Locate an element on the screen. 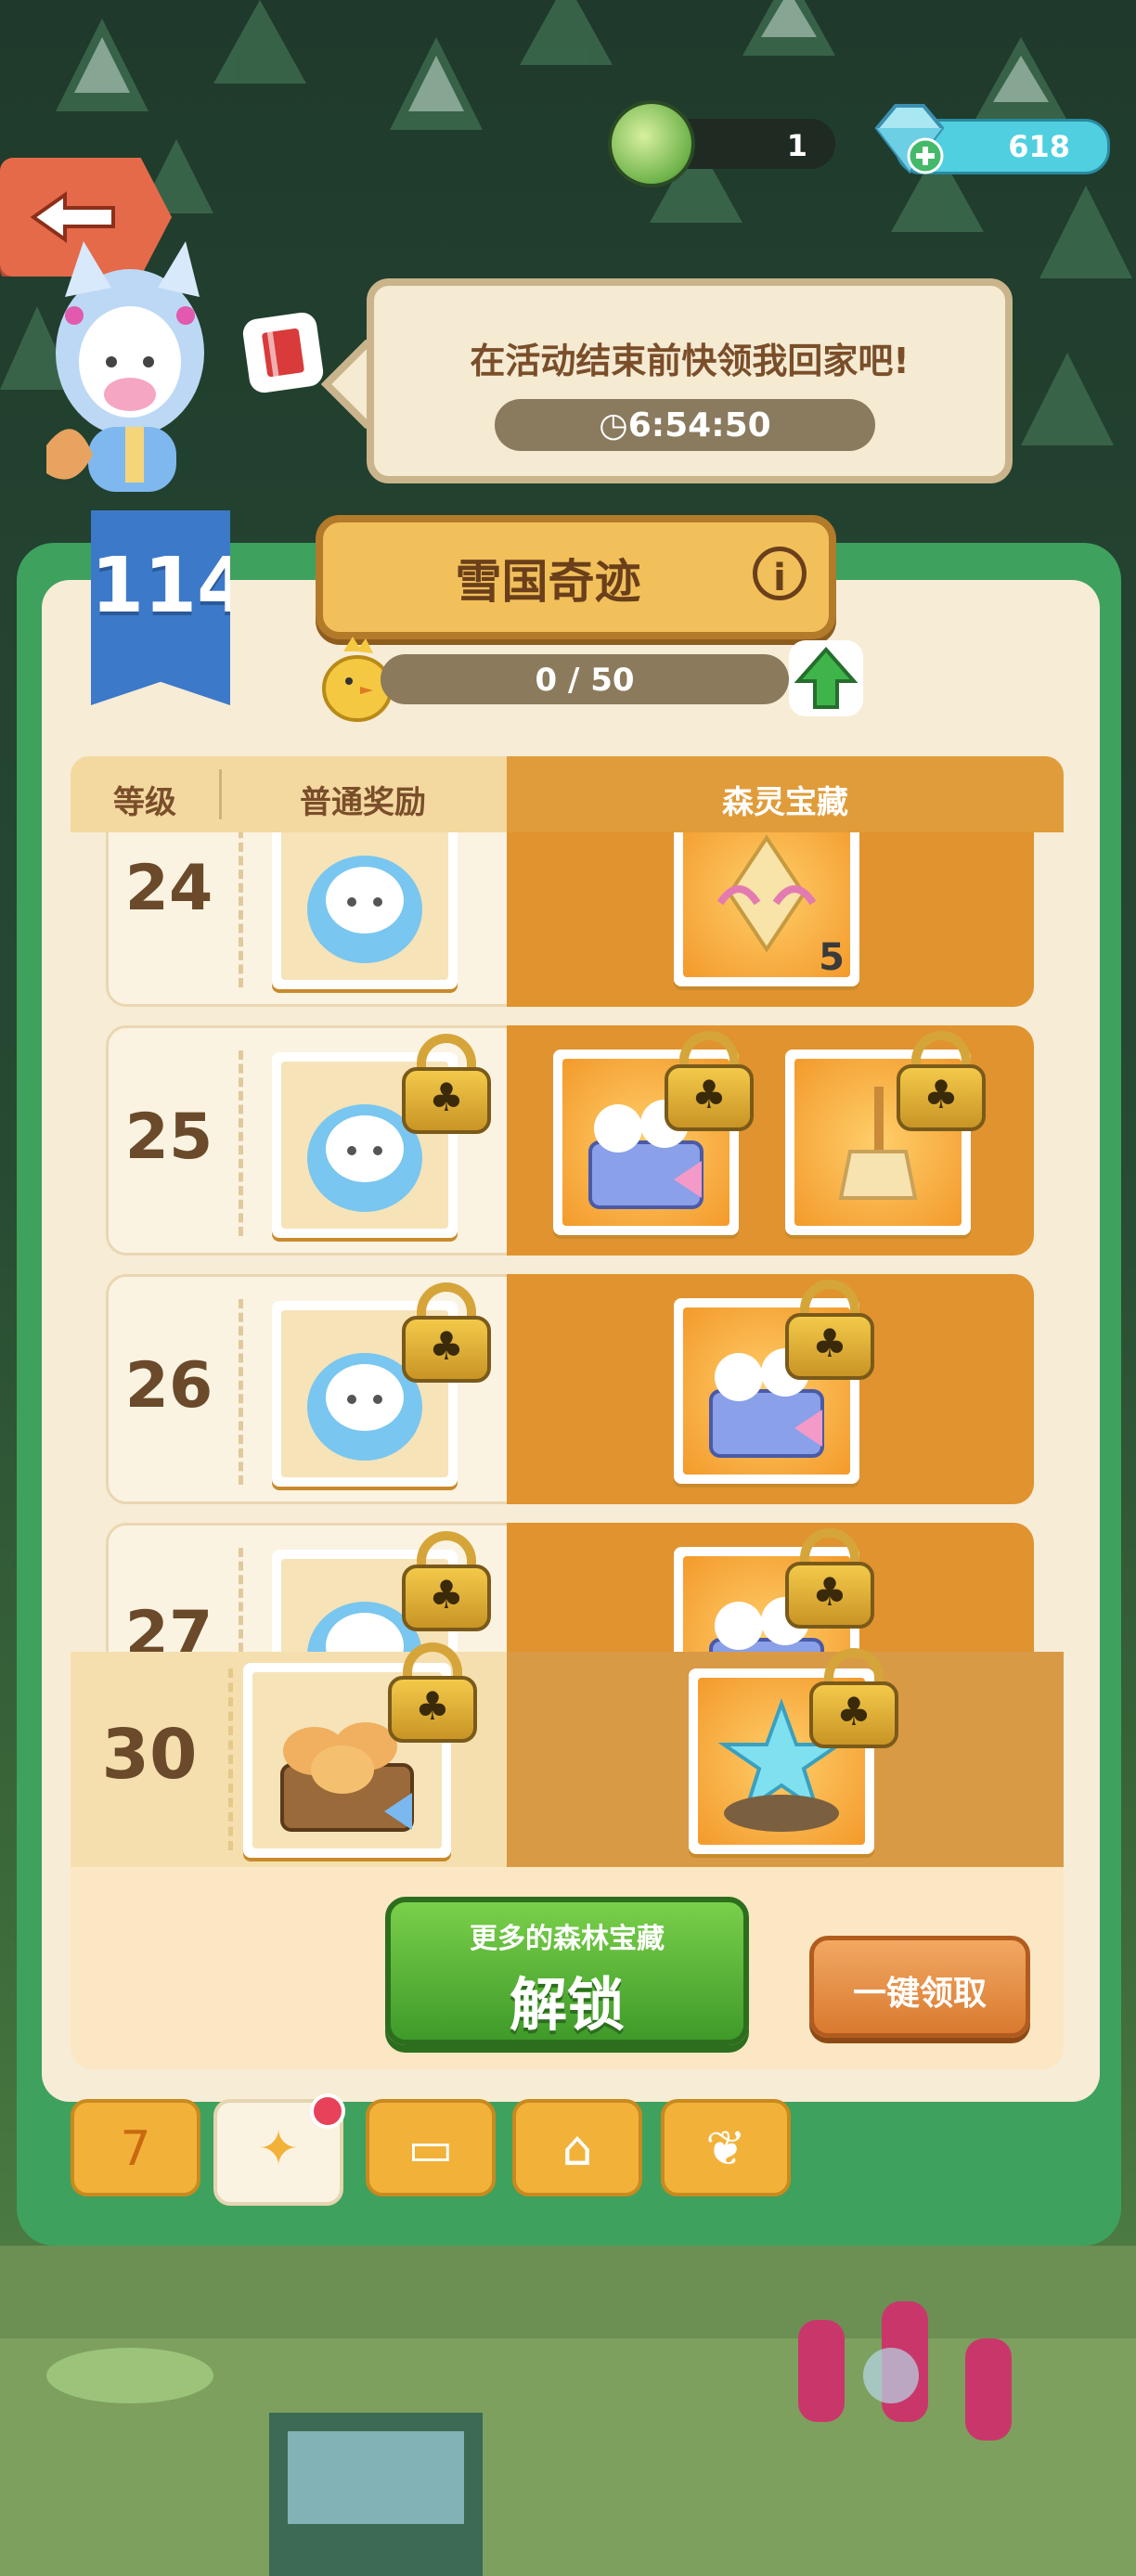  row-level: 25 is located at coordinates (168, 1137).